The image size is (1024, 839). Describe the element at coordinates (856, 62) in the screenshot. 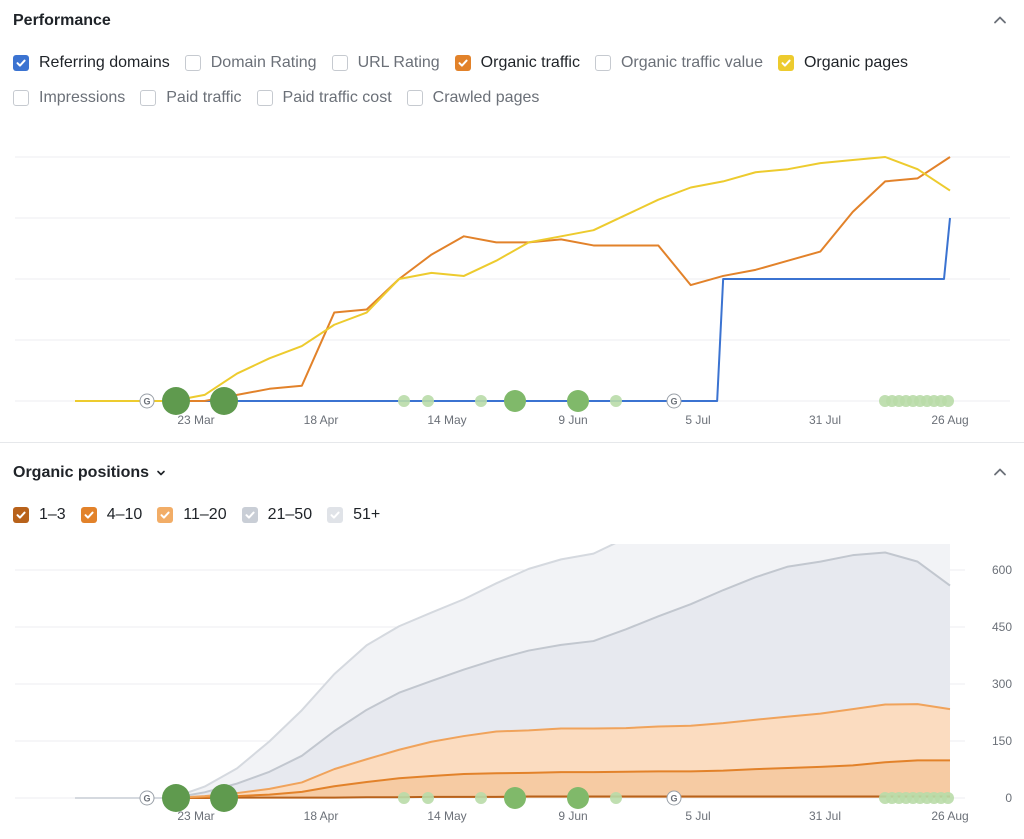

I see `checkbox-label: Organic pages` at that location.